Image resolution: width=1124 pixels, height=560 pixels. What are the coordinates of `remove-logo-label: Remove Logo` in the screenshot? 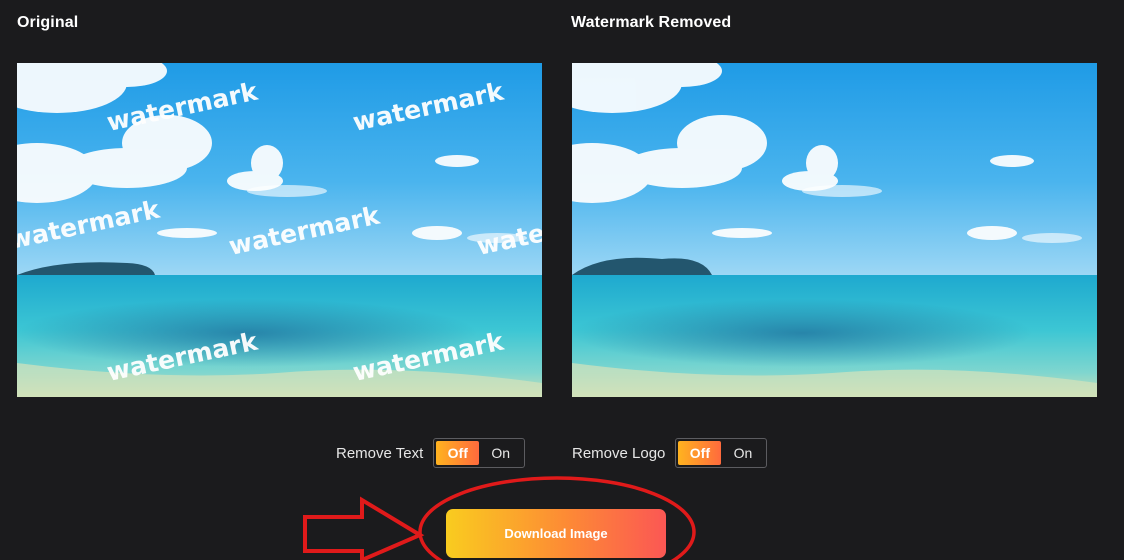 It's located at (619, 453).